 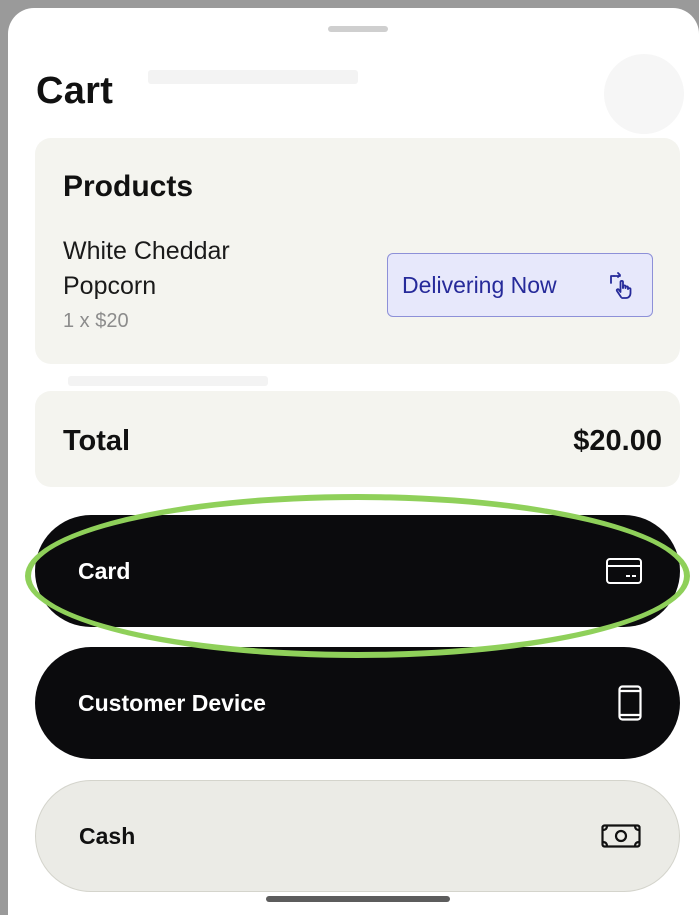 I want to click on product-quantity: 1 x $20, so click(x=96, y=321).